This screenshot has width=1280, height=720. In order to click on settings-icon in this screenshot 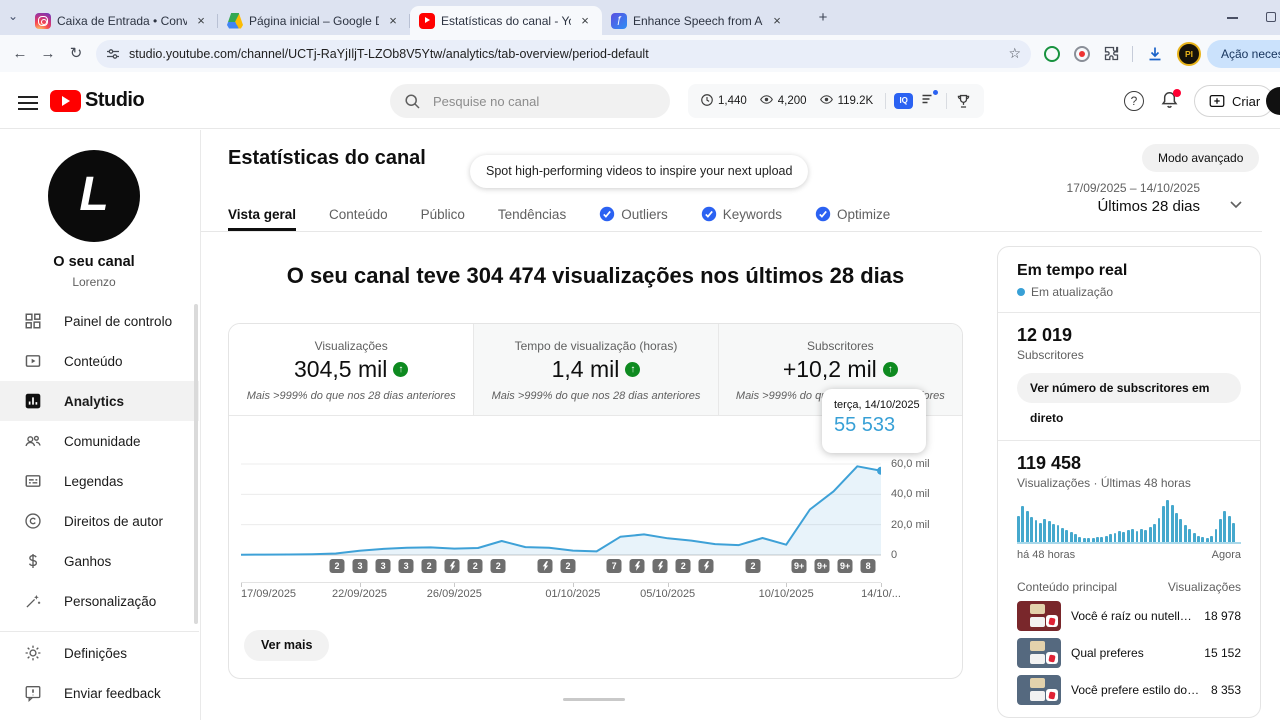, I will do `click(33, 653)`.